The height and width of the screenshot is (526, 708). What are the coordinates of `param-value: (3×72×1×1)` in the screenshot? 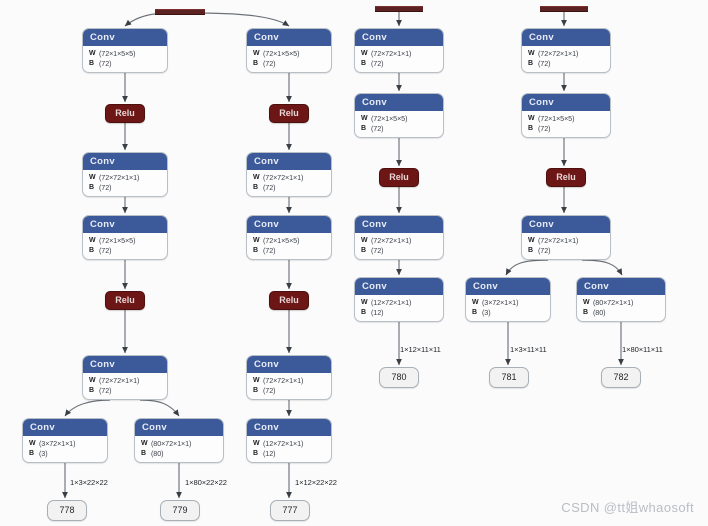 It's located at (500, 302).